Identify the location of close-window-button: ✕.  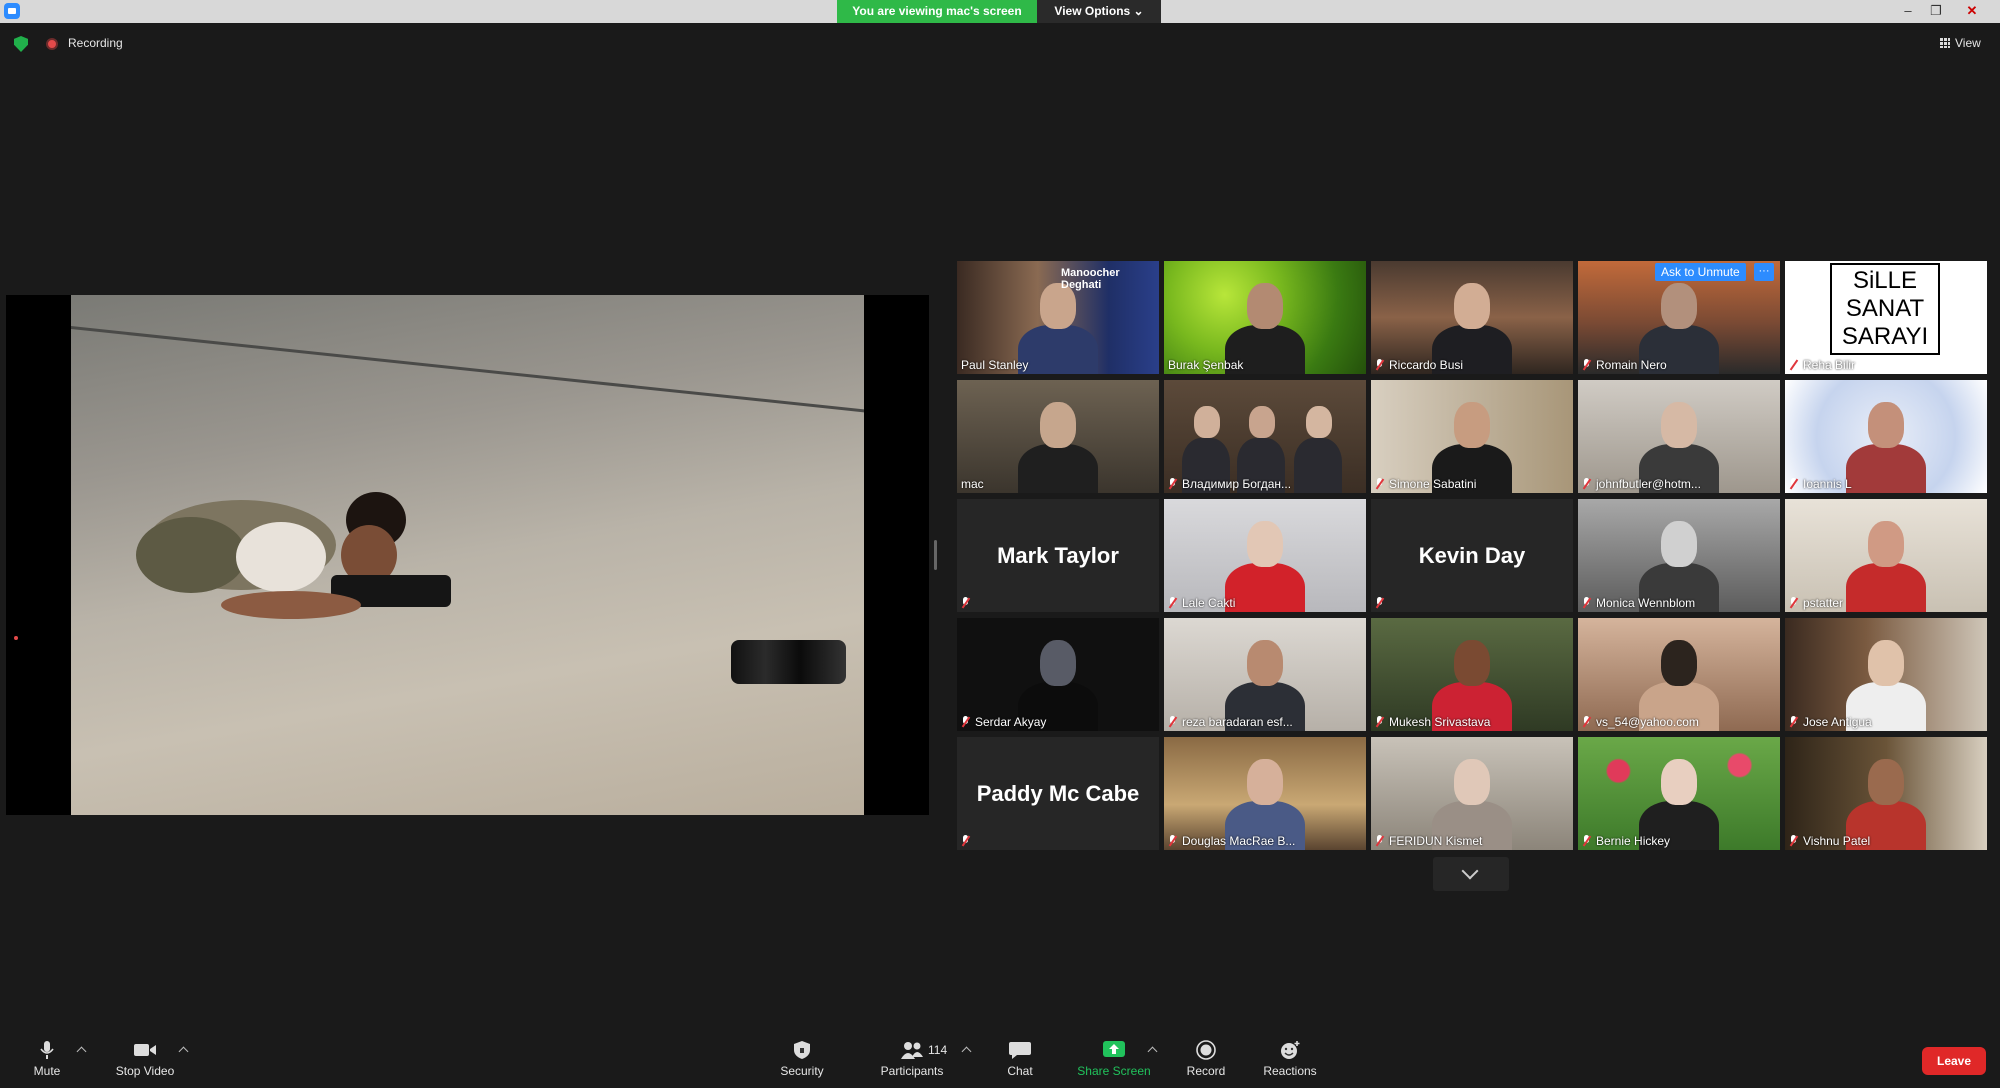
(1972, 11).